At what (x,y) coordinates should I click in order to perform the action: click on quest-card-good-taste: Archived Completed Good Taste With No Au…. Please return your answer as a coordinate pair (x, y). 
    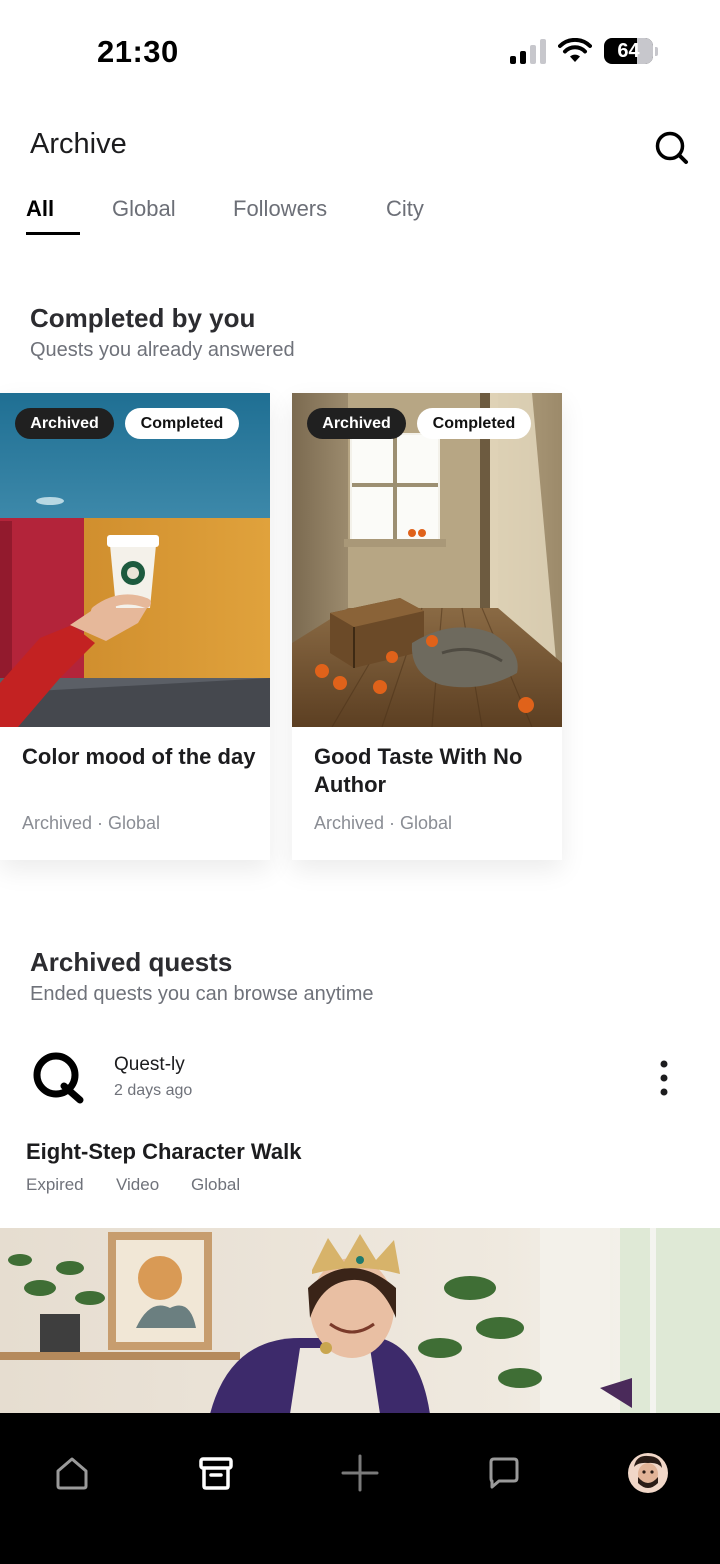
    Looking at the image, I should click on (427, 626).